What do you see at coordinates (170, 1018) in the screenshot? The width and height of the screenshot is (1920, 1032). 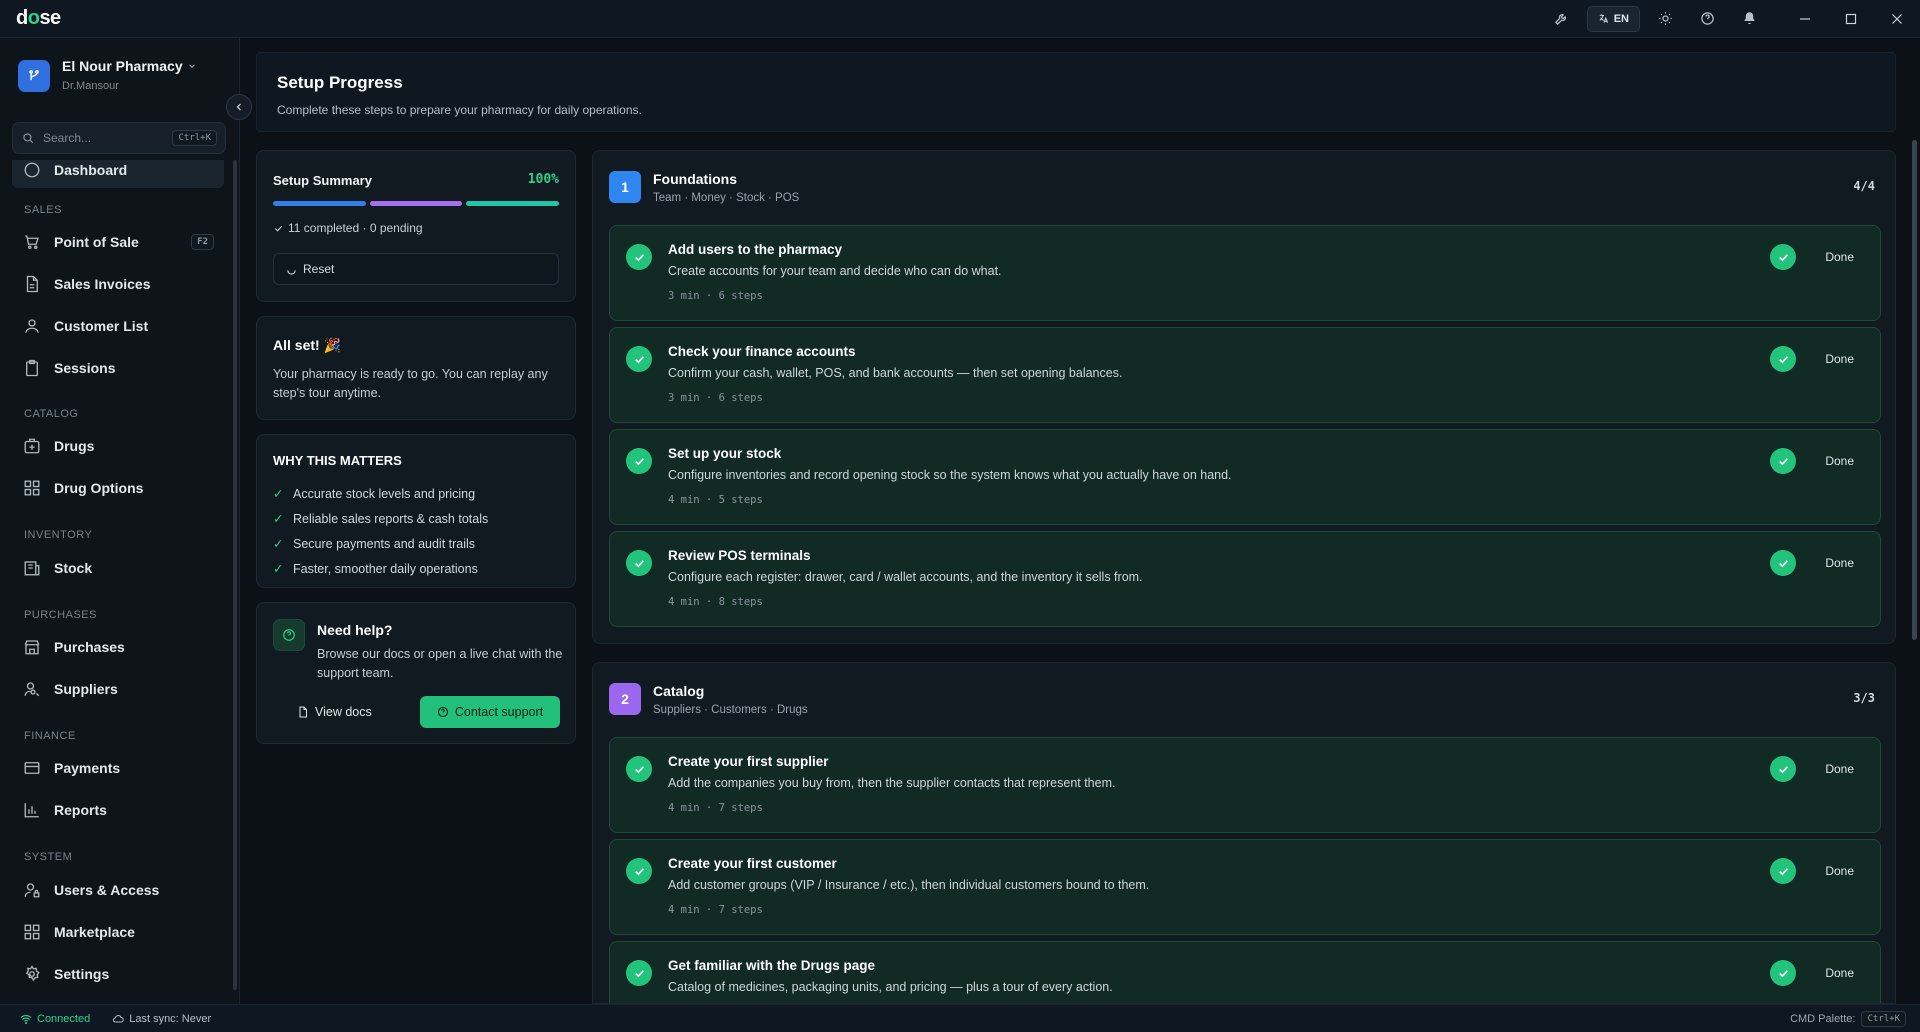 I see `last-sync-label: Last sync: Never` at bounding box center [170, 1018].